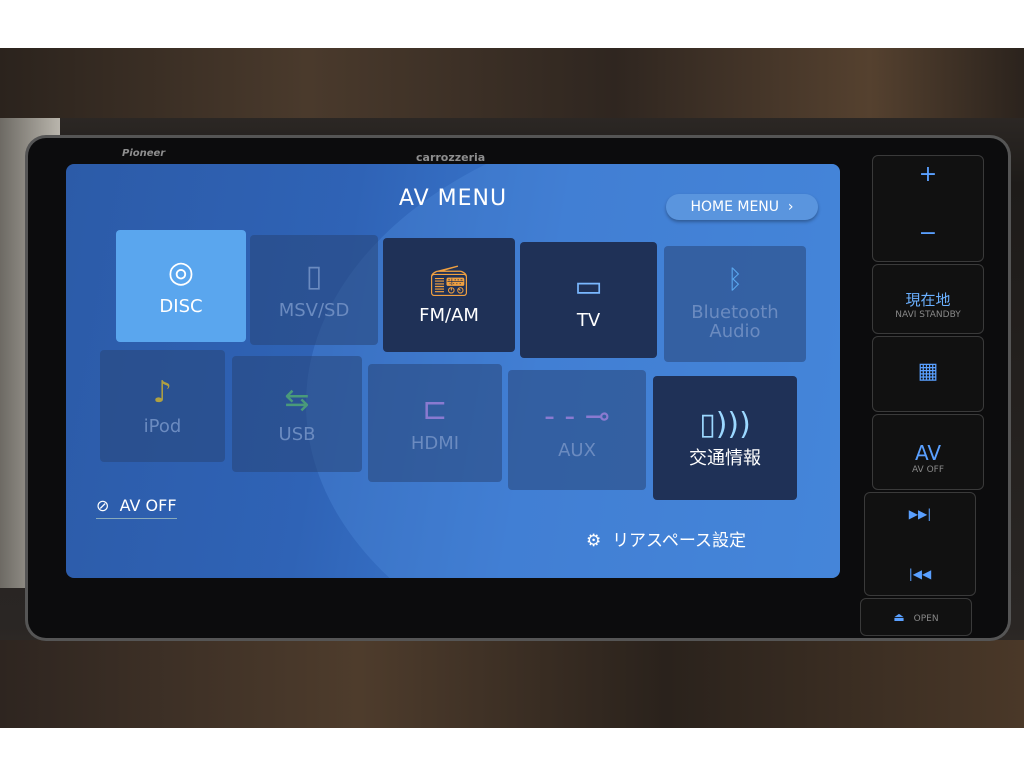  What do you see at coordinates (928, 208) in the screenshot?
I see `volume-rocker: + −` at bounding box center [928, 208].